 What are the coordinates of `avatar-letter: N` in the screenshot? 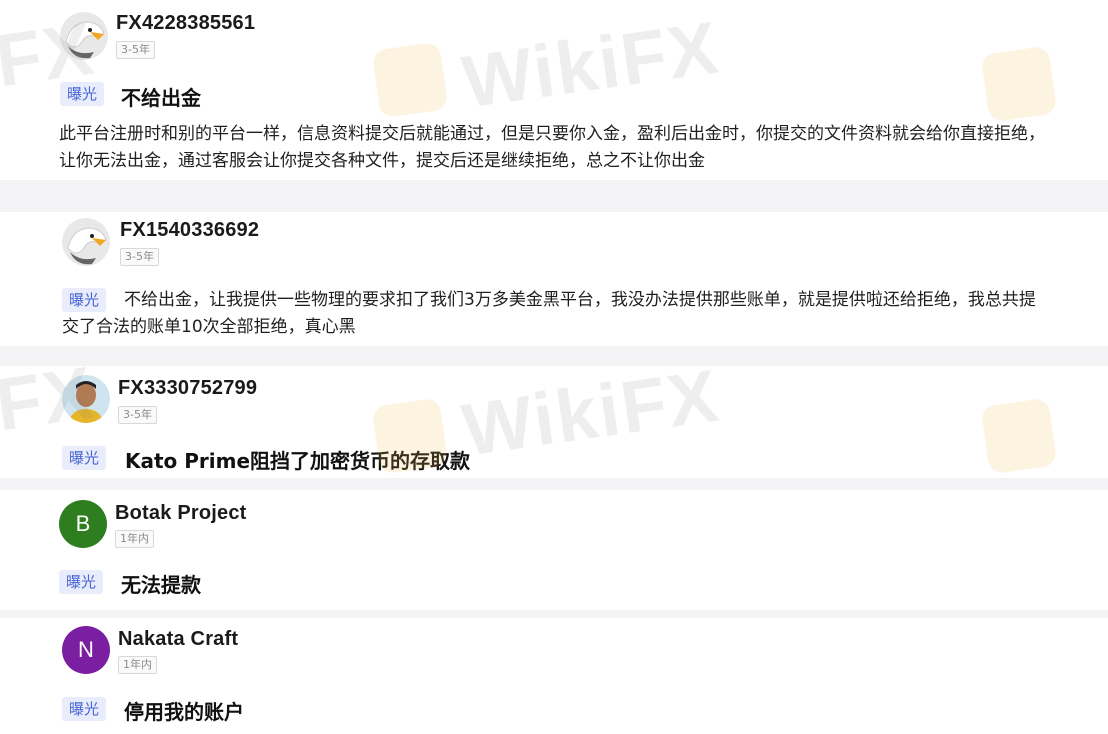 It's located at (86, 649).